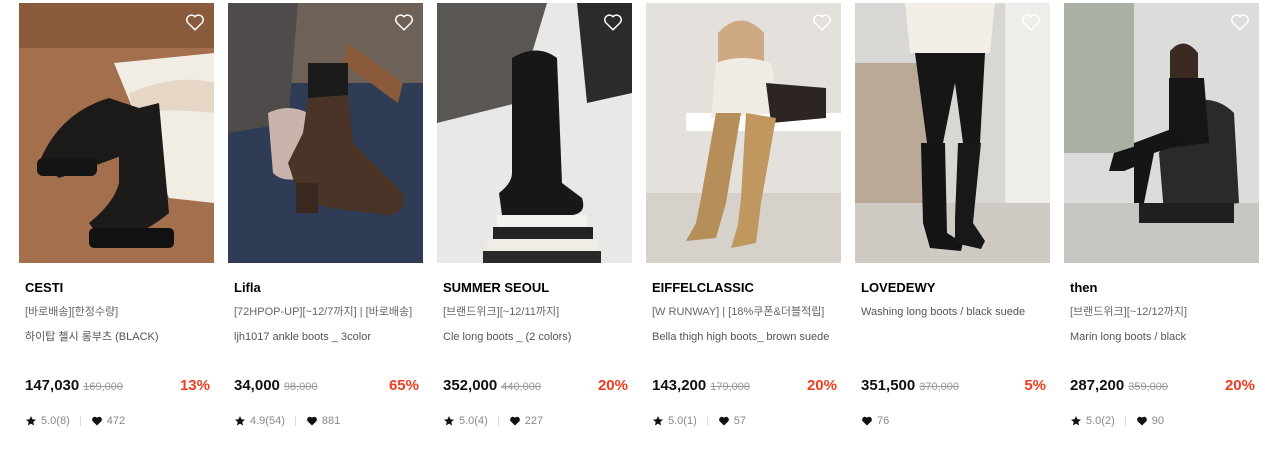 This screenshot has height=450, width=1265. Describe the element at coordinates (730, 387) in the screenshot. I see `original-price: 179,000` at that location.